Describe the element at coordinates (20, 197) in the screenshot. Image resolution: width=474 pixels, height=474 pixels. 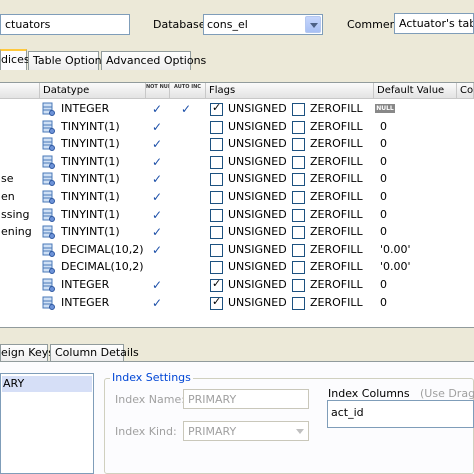
I see `column-name: en` at that location.